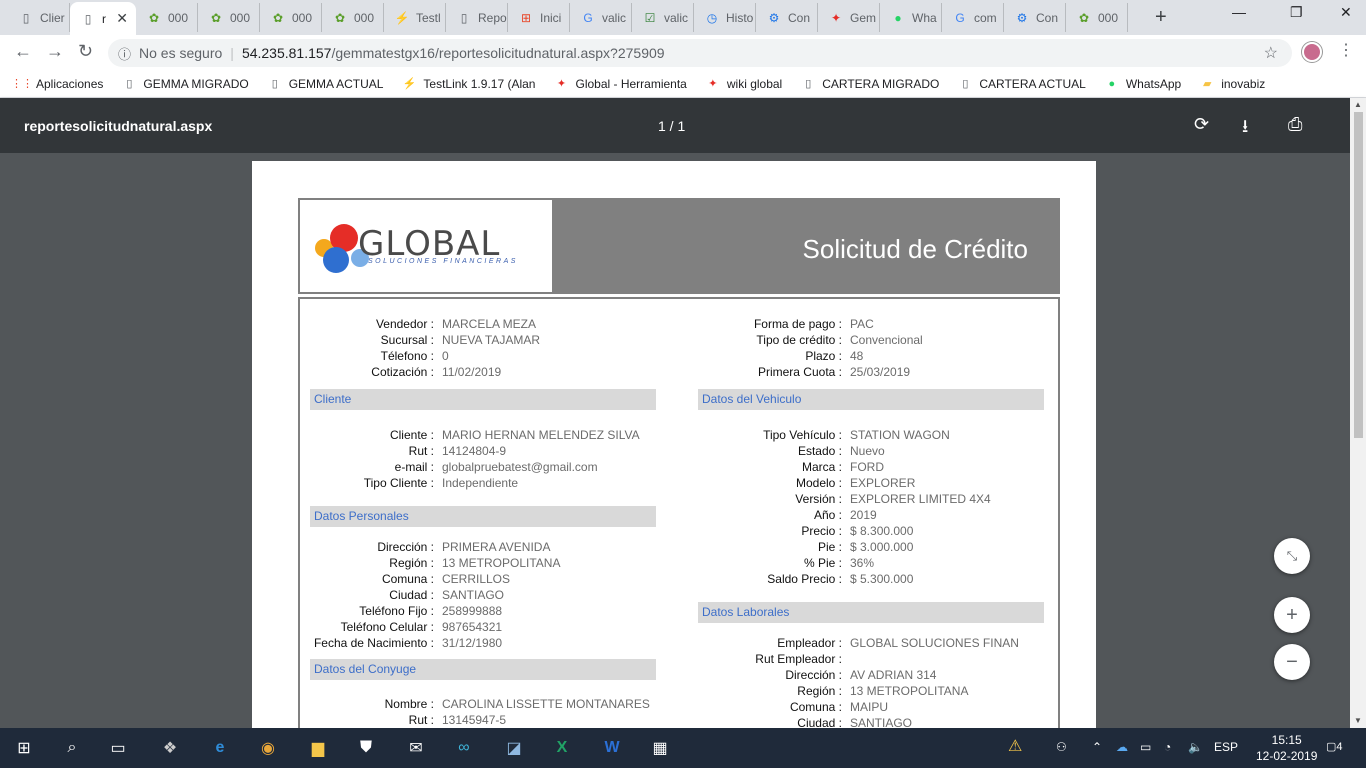 This screenshot has height=768, width=1366. What do you see at coordinates (1122, 747) in the screenshot?
I see `onedrive-icon: ☁` at bounding box center [1122, 747].